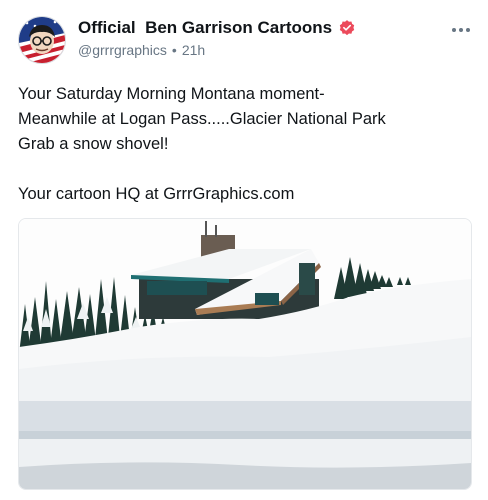  Describe the element at coordinates (243, 169) in the screenshot. I see `post-text-spacer` at that location.